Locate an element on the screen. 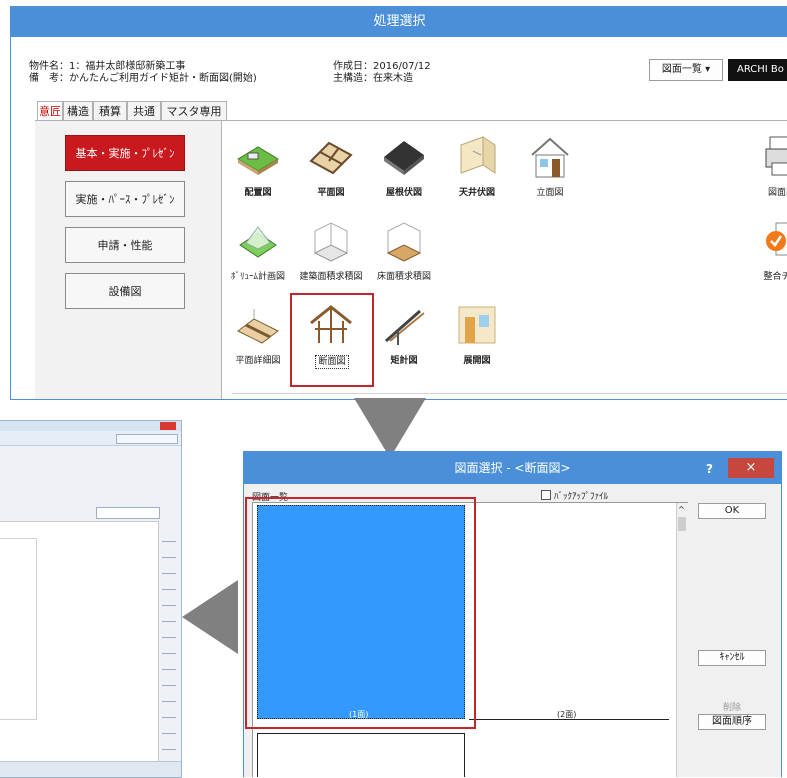 The width and height of the screenshot is (787, 778). site-plan-label: 配置図 is located at coordinates (258, 193).